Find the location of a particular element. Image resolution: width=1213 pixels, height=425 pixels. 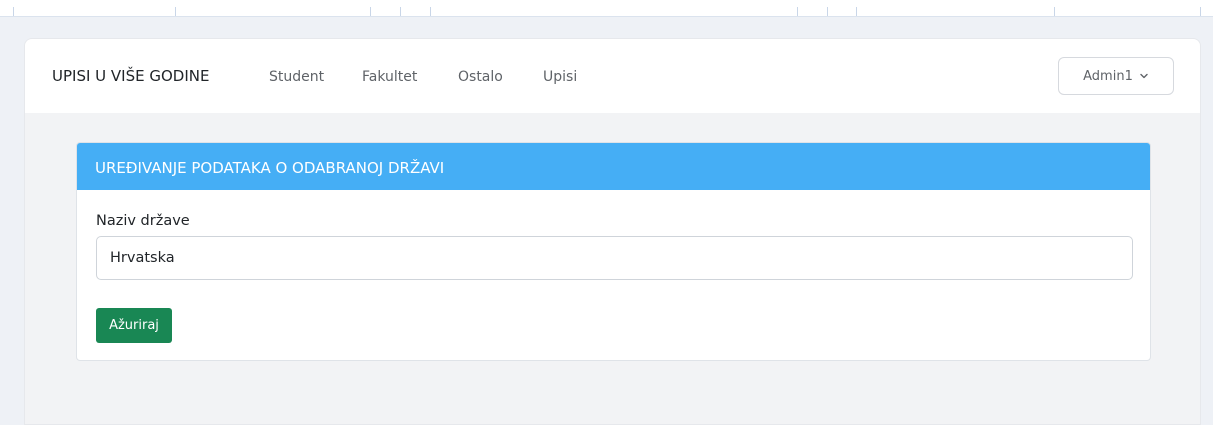

nav-link-fakultet: Fakultet is located at coordinates (389, 77).